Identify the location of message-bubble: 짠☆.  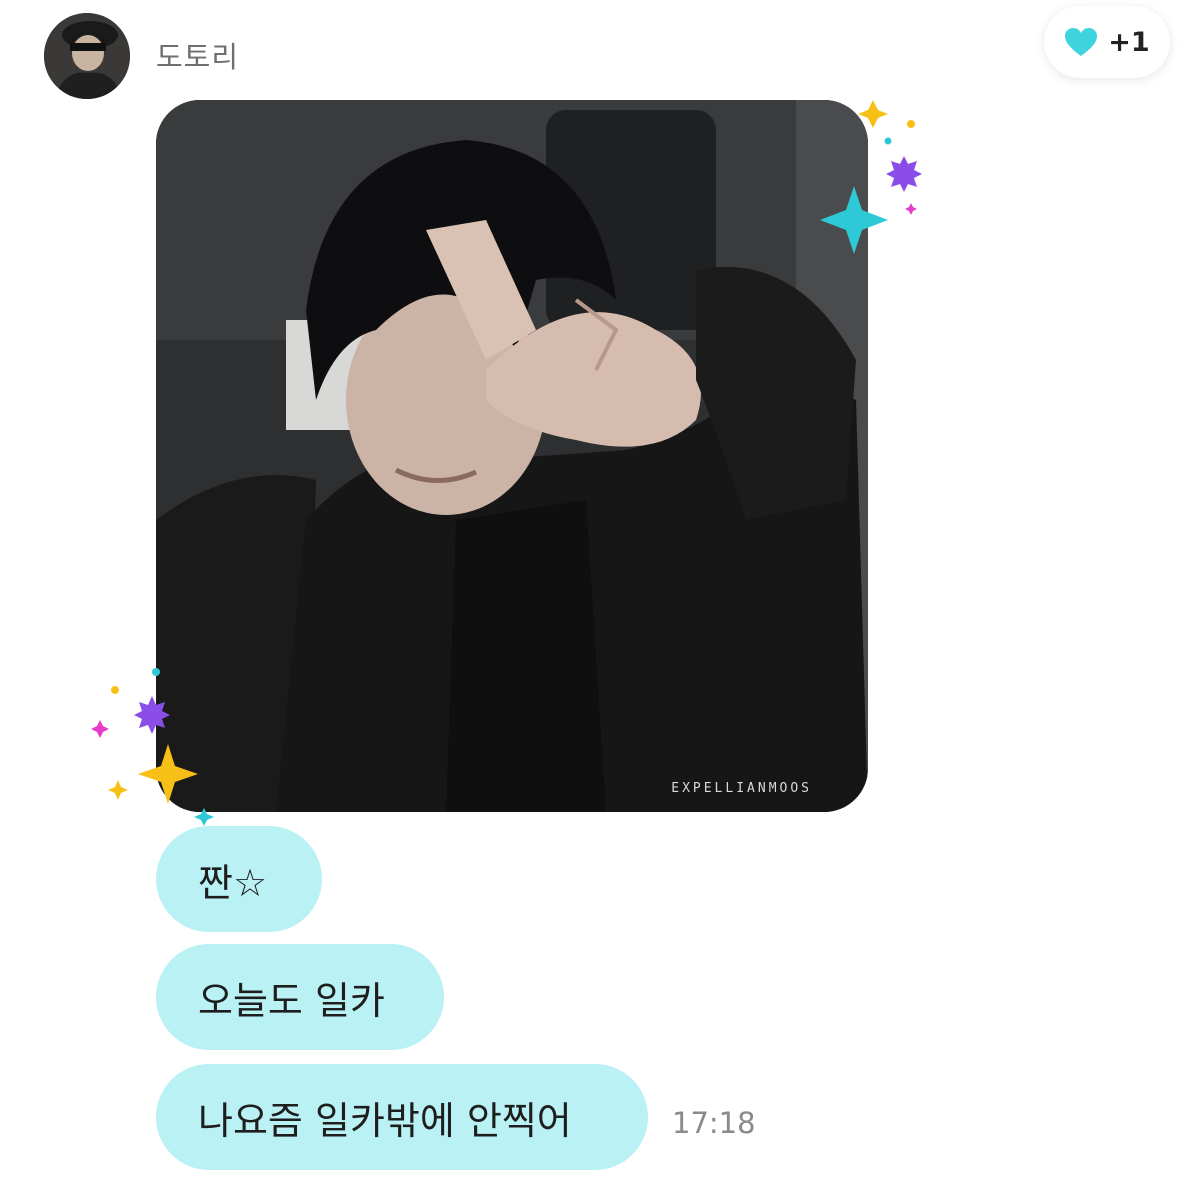
(239, 879).